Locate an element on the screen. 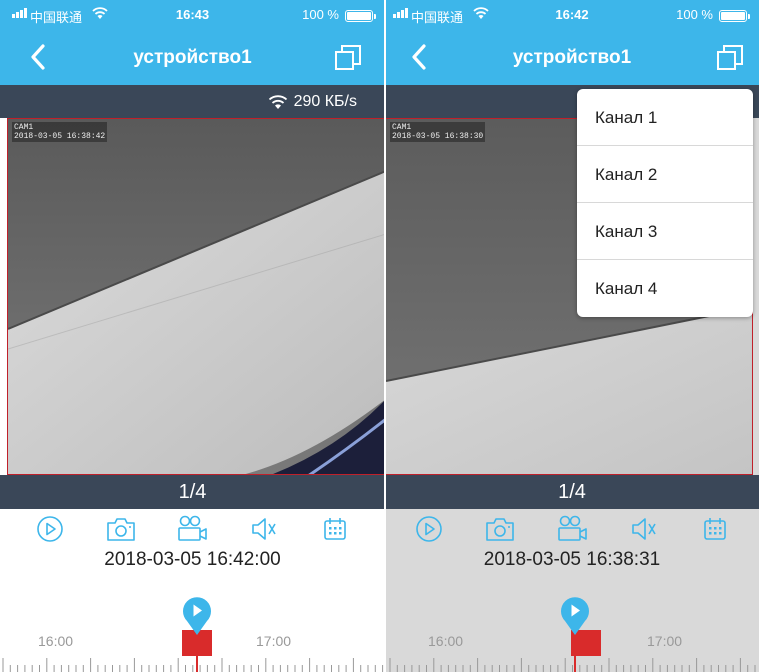 This screenshot has height=672, width=759. bitrate-indicator: 290 КБ/s is located at coordinates (312, 102).